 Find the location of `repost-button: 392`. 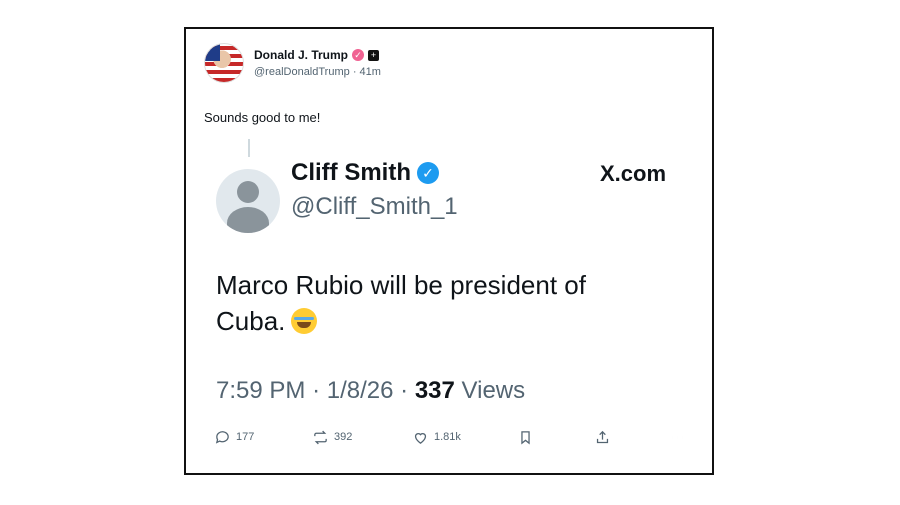

repost-button: 392 is located at coordinates (332, 437).